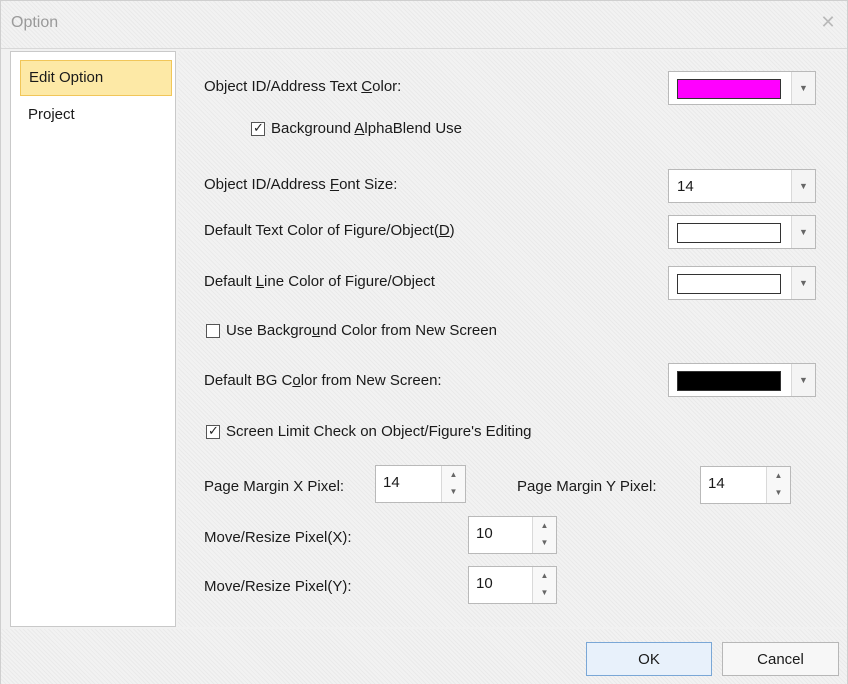 The width and height of the screenshot is (848, 684). I want to click on default-line-color-picker: ▼, so click(742, 283).